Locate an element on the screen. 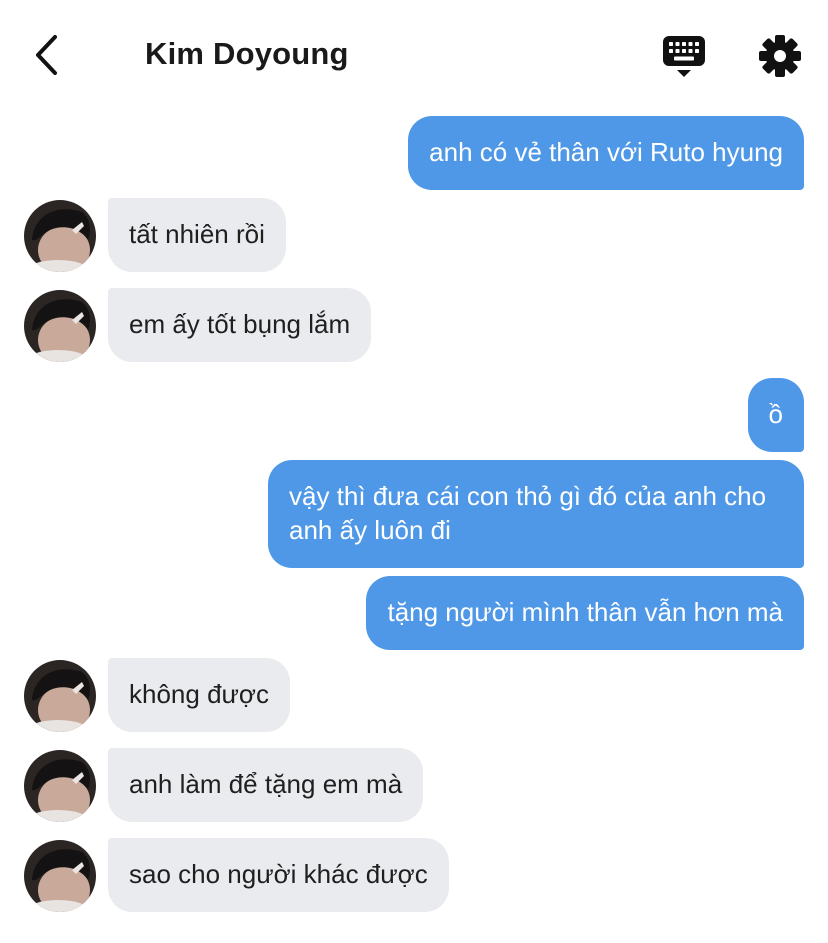 The width and height of the screenshot is (828, 943). message-text: anh làm để tặng em mà is located at coordinates (266, 784).